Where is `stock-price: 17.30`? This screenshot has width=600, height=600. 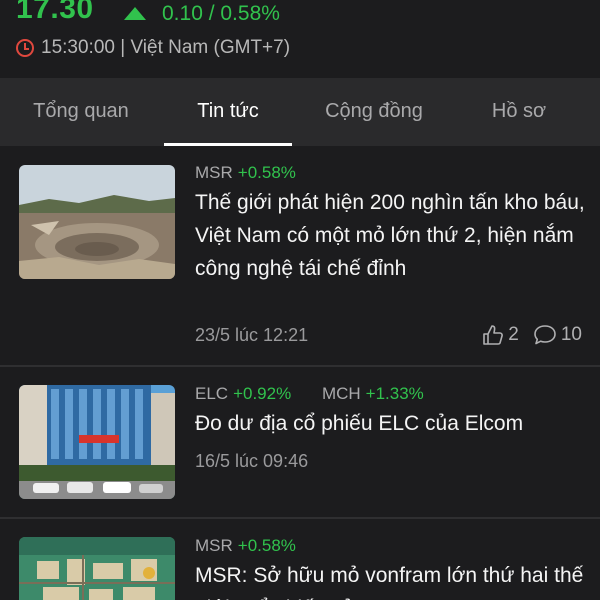 stock-price: 17.30 is located at coordinates (55, 12).